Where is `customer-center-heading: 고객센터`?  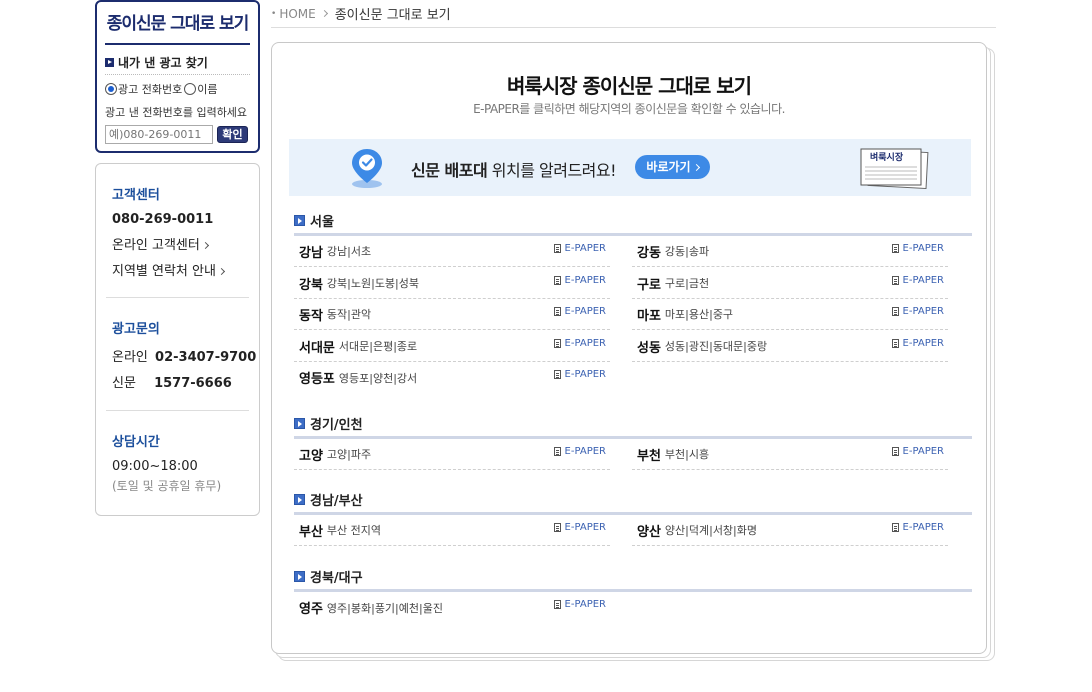 customer-center-heading: 고객센터 is located at coordinates (136, 195).